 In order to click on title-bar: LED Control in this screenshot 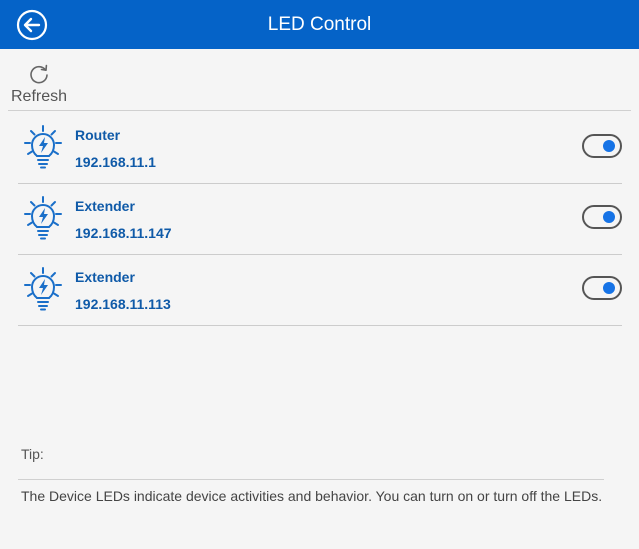, I will do `click(319, 24)`.